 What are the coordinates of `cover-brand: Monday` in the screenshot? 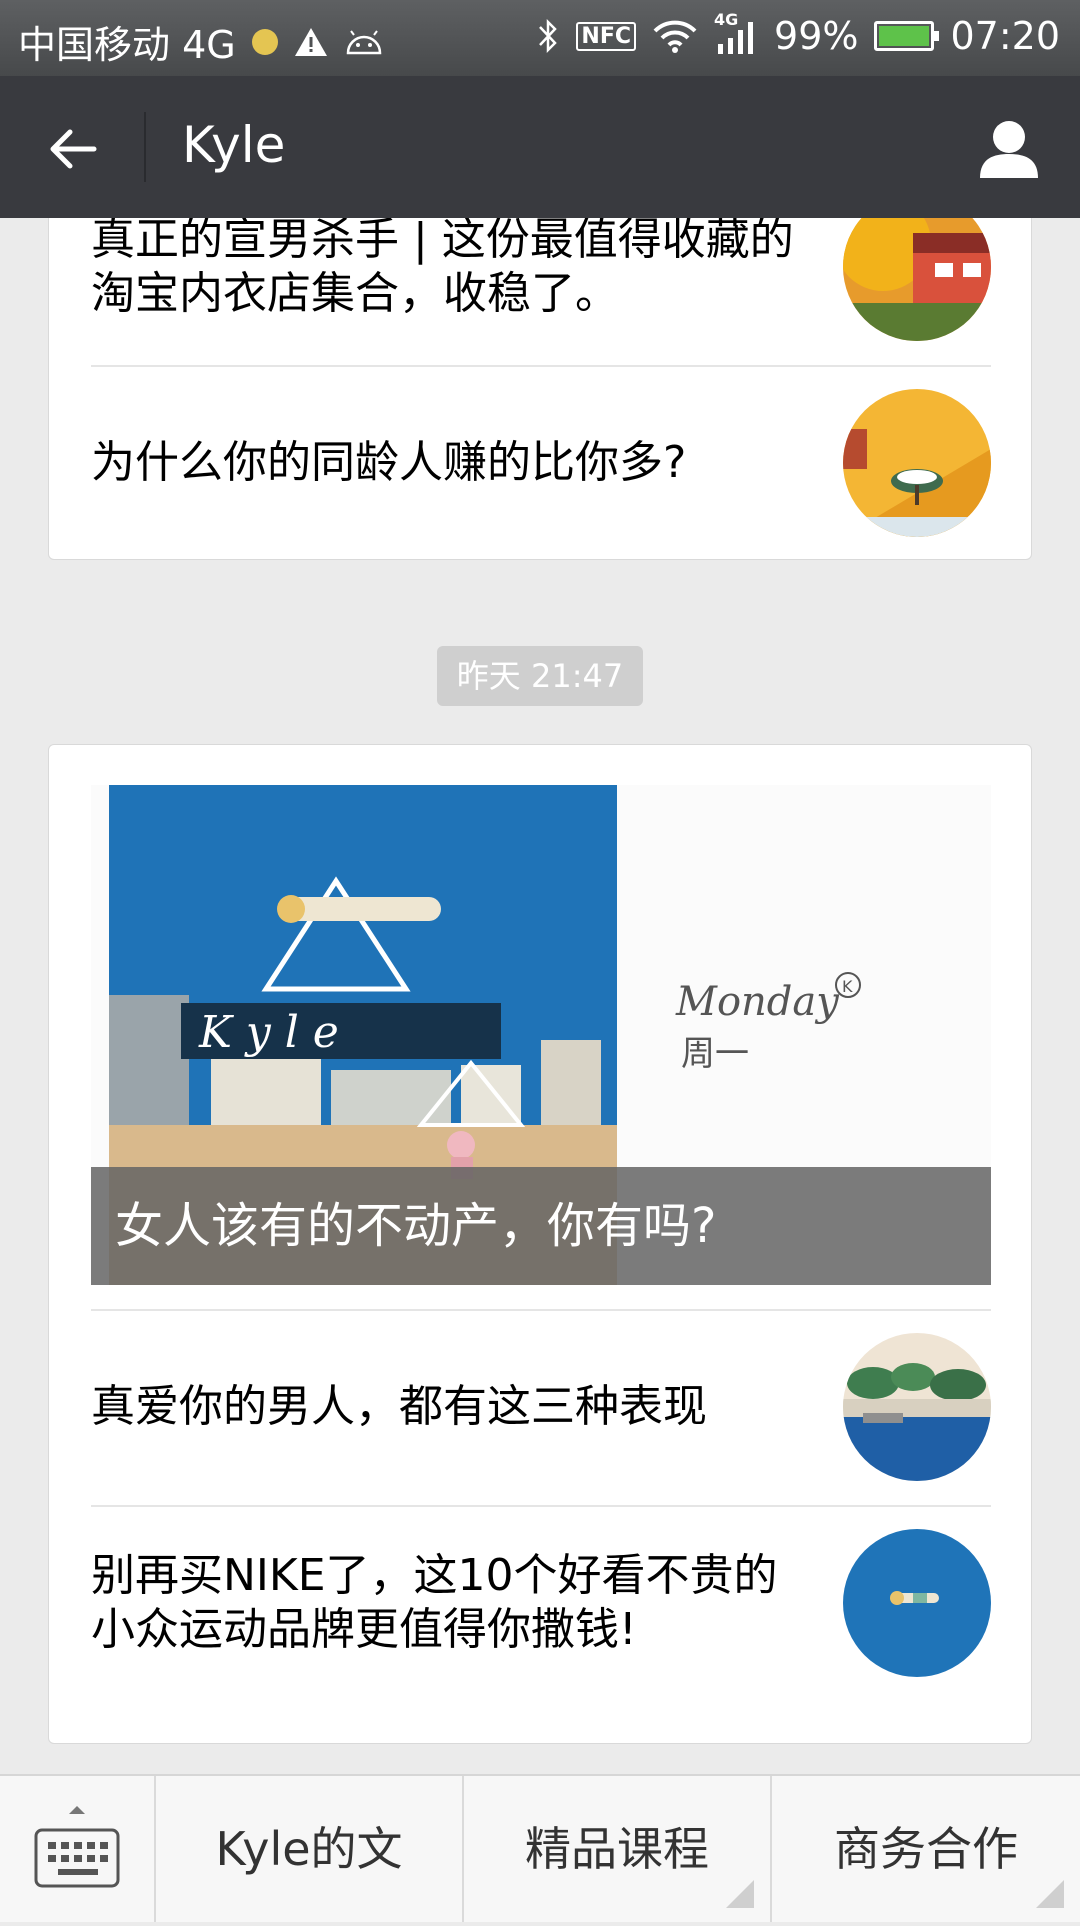 It's located at (757, 1002).